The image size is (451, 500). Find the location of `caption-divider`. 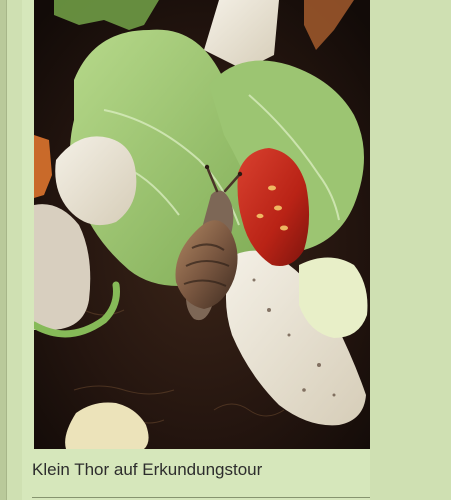

caption-divider is located at coordinates (201, 497).